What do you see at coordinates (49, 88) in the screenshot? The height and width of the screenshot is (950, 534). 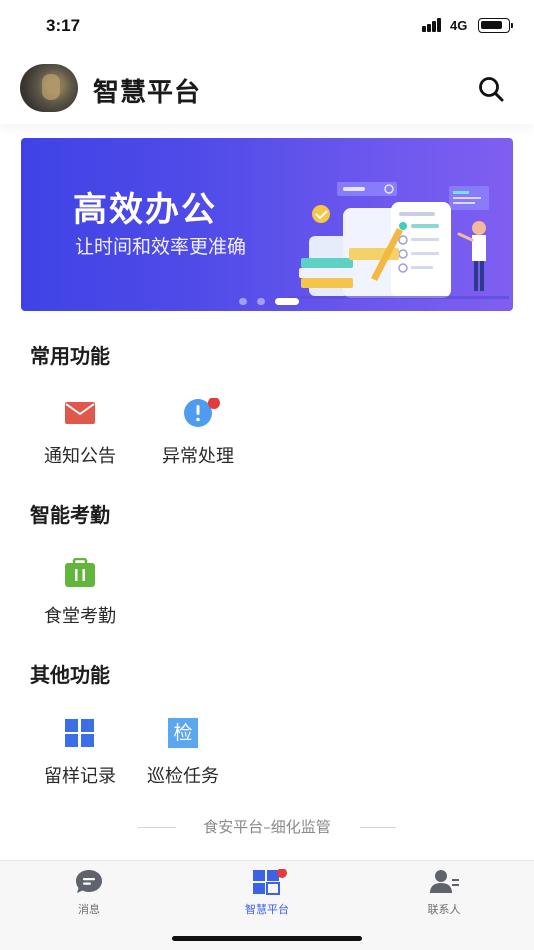 I see `avatar` at bounding box center [49, 88].